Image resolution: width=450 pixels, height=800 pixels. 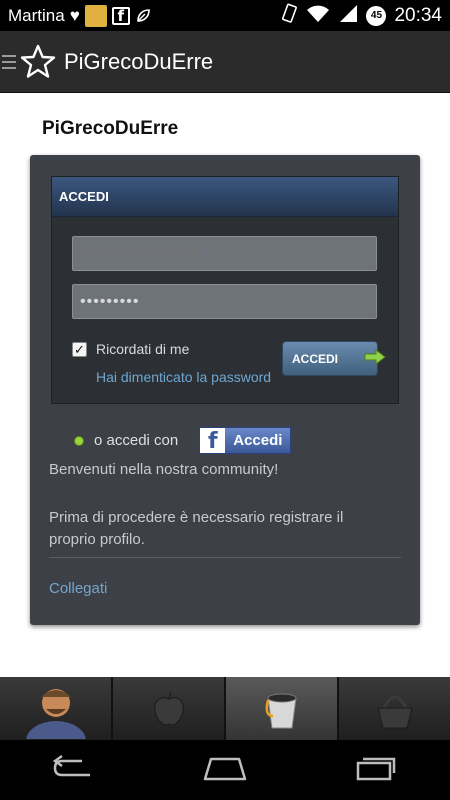 I want to click on status-right: 45 20:34, so click(x=361, y=16).